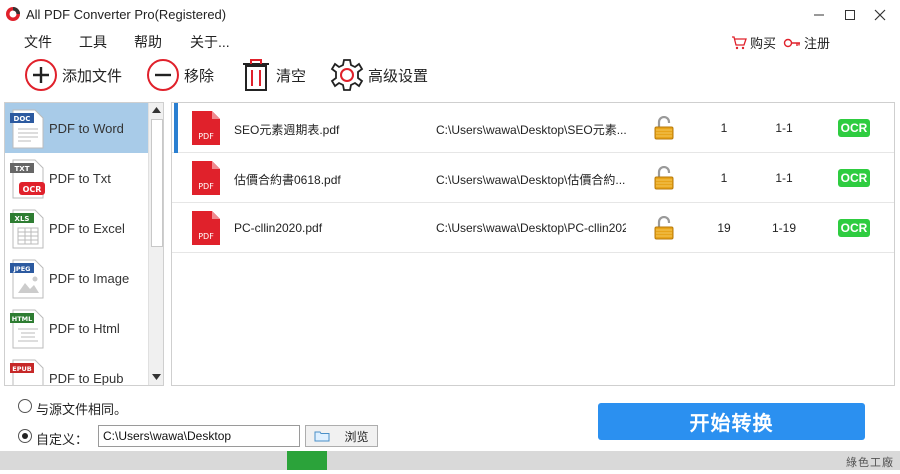  What do you see at coordinates (126, 14) in the screenshot?
I see `window-title: All PDF Converter Pro(Registered)` at bounding box center [126, 14].